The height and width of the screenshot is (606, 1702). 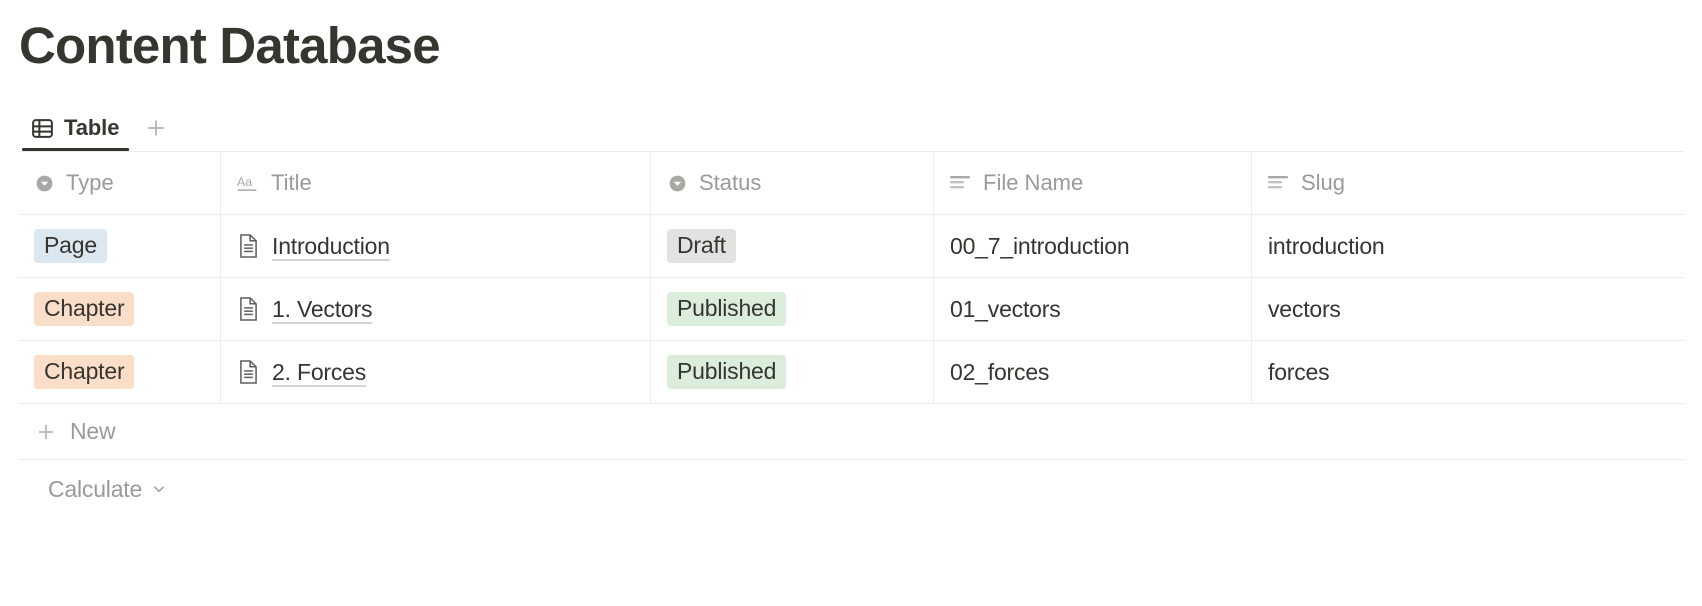 I want to click on tab-table-label: Table, so click(x=92, y=127).